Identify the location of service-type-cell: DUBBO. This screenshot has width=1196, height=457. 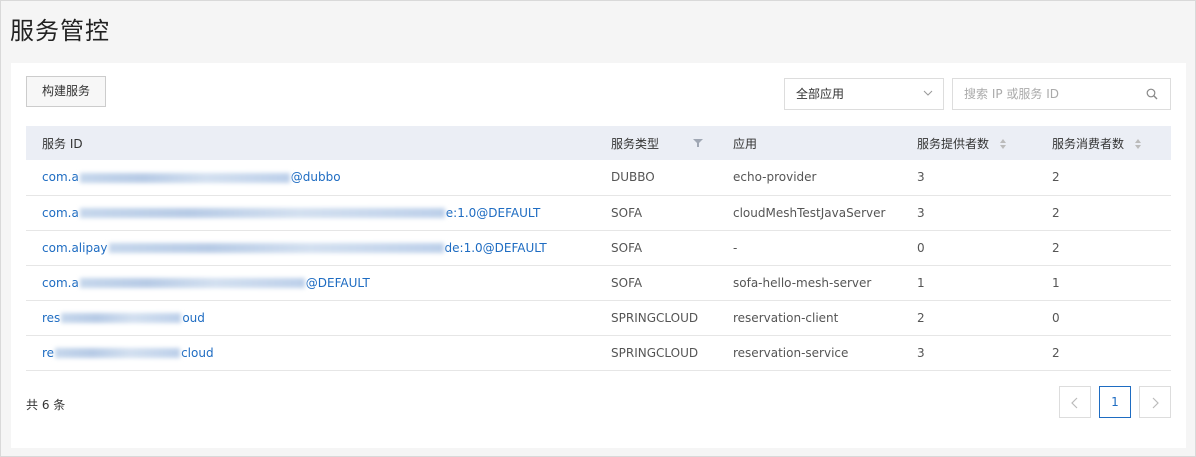
(656, 178).